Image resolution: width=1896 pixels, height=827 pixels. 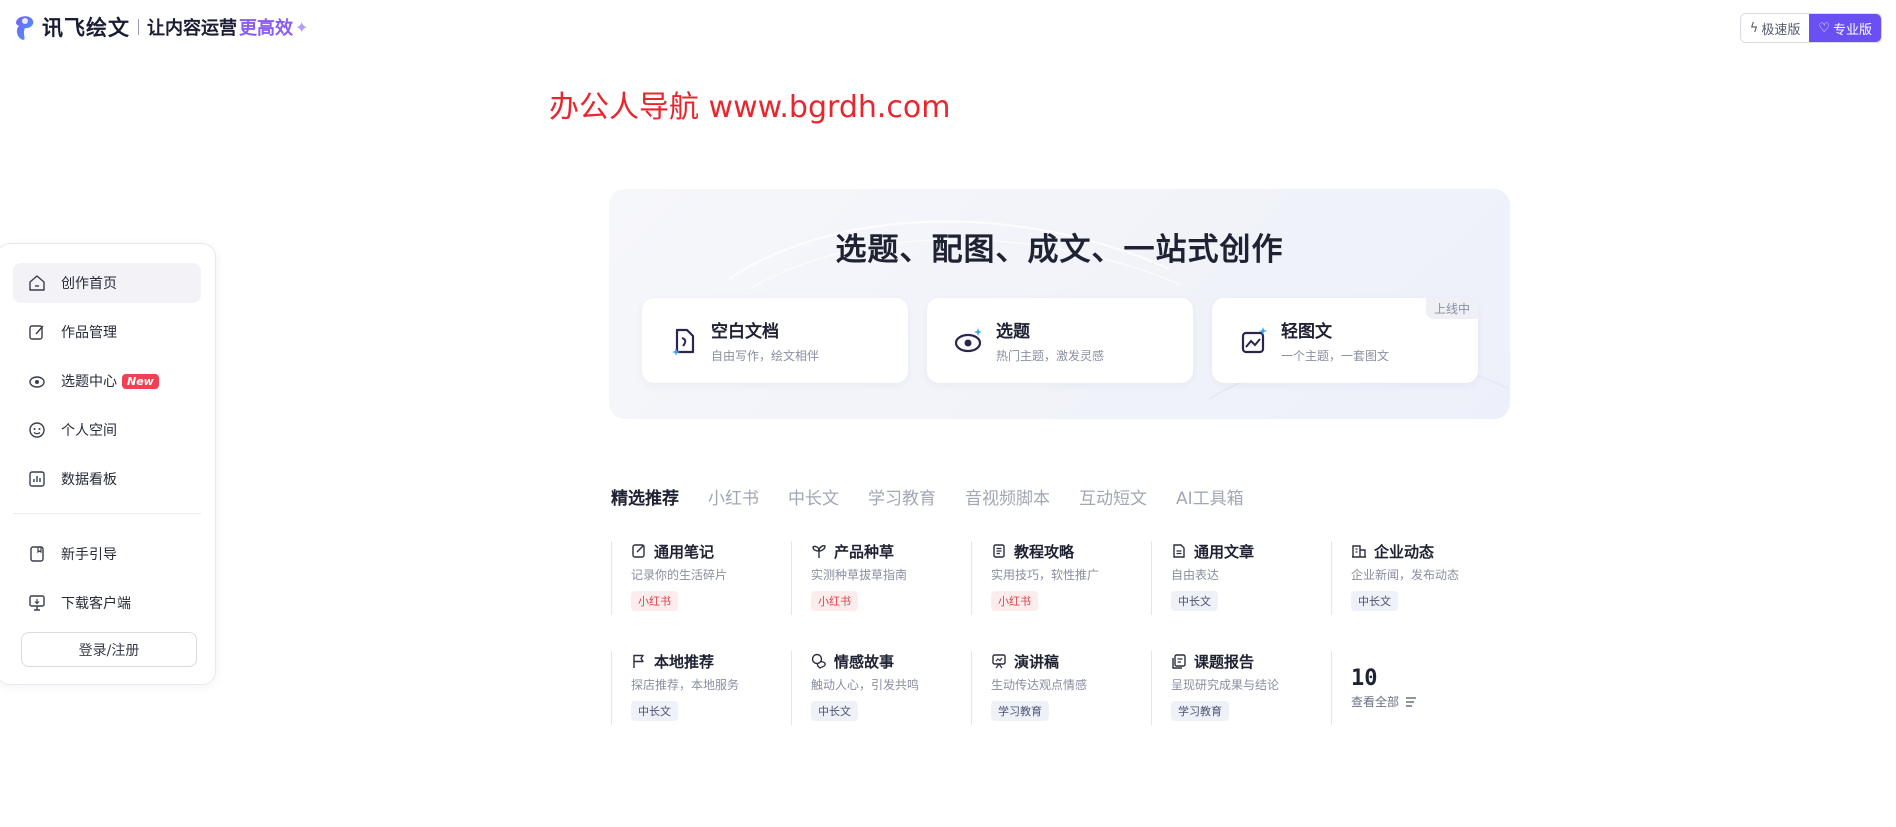 I want to click on sidebar-item-download: 下载客户端, so click(x=107, y=603).